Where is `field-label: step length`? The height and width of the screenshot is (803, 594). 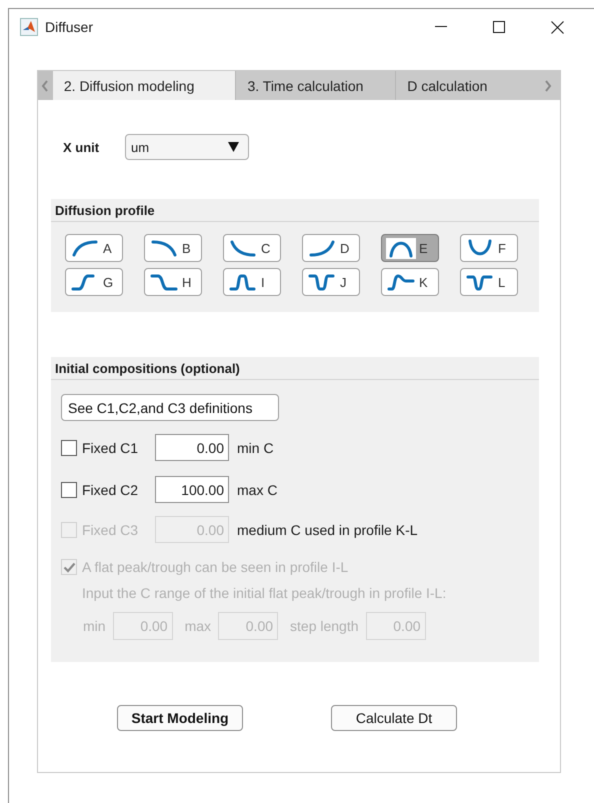 field-label: step length is located at coordinates (324, 626).